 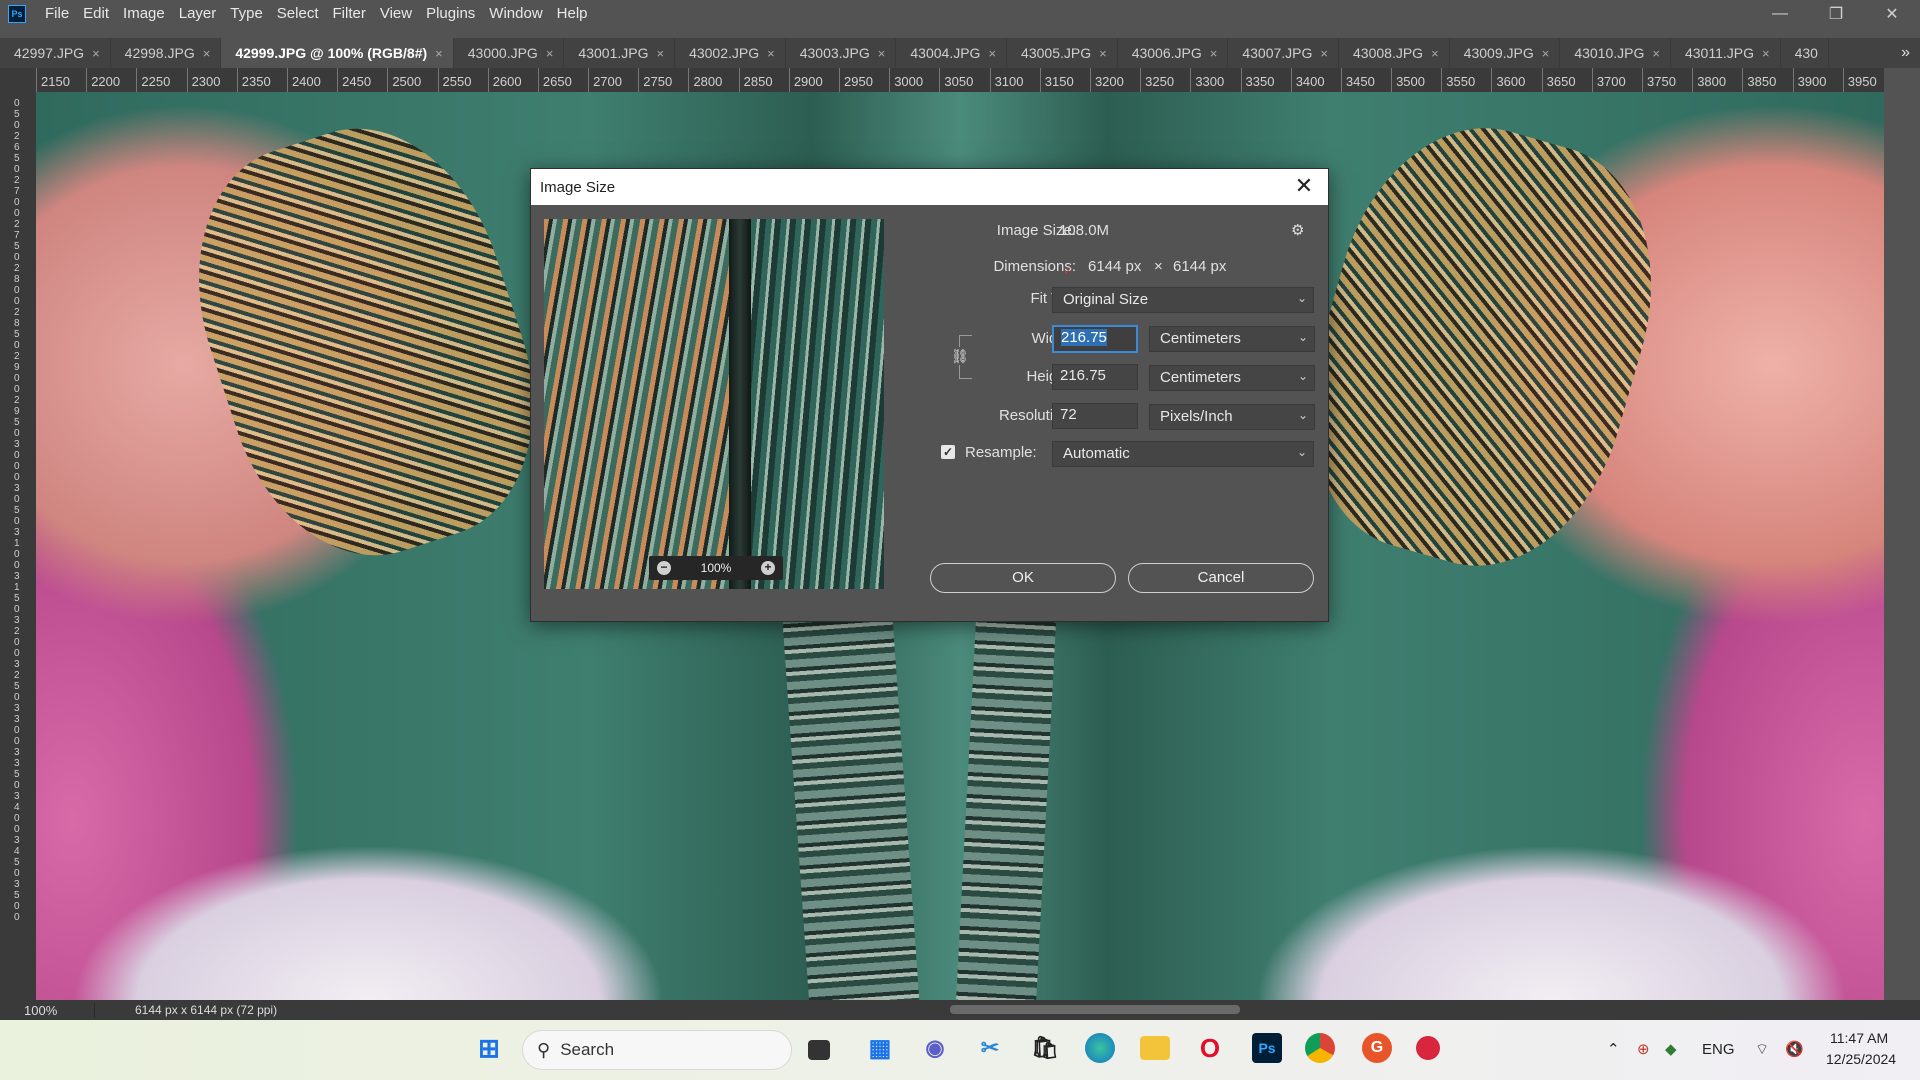 What do you see at coordinates (730, 53) in the screenshot?
I see `document-tab: 43002.JPG ×` at bounding box center [730, 53].